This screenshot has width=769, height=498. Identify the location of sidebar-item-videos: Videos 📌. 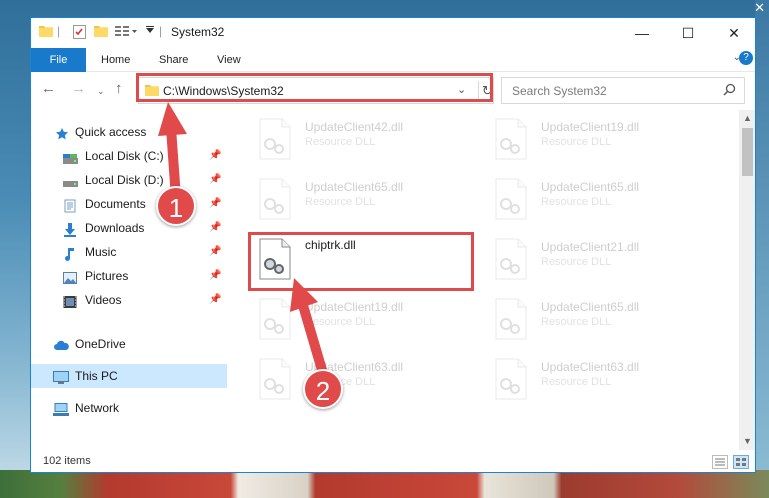
(129, 300).